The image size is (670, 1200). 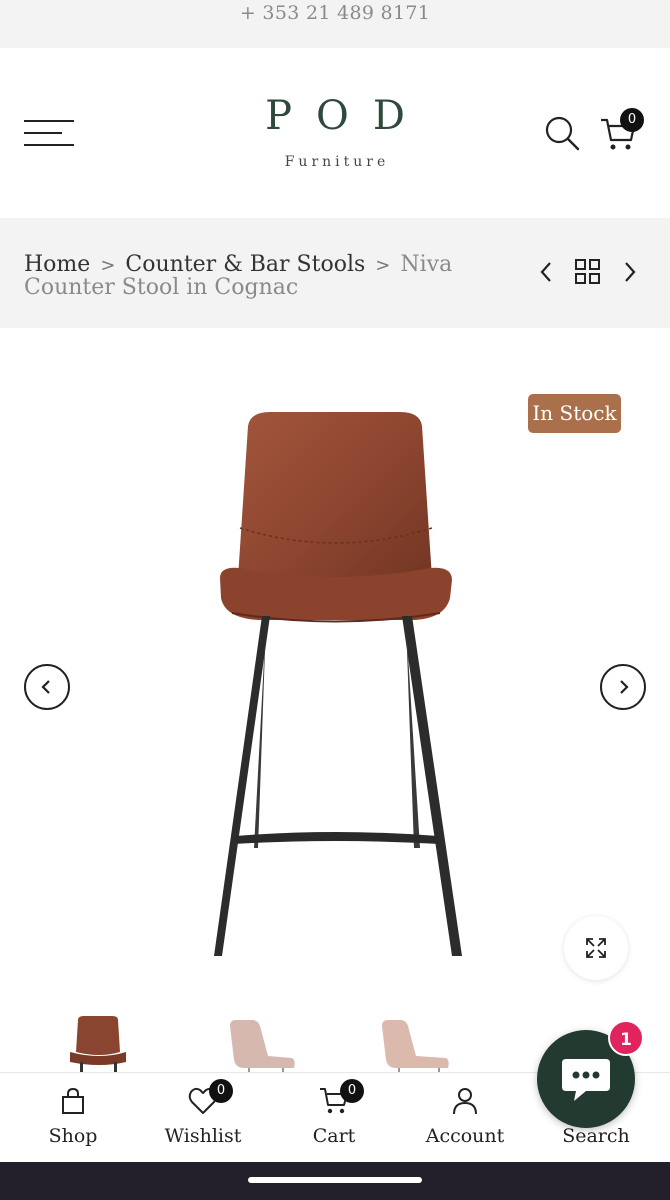 What do you see at coordinates (203, 1136) in the screenshot?
I see `bottom-nav-wishlist-label: Wishlist` at bounding box center [203, 1136].